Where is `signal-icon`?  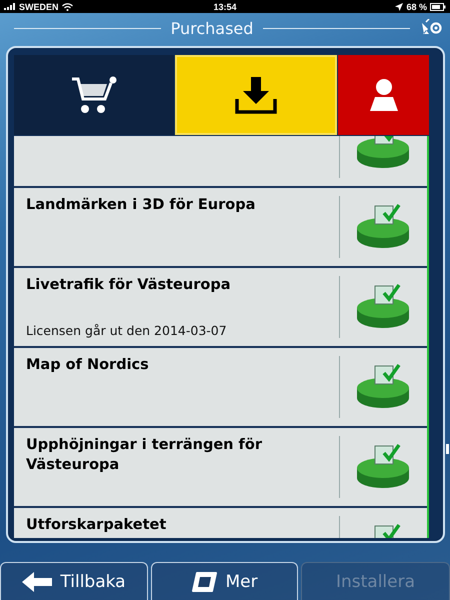
signal-icon is located at coordinates (10, 6).